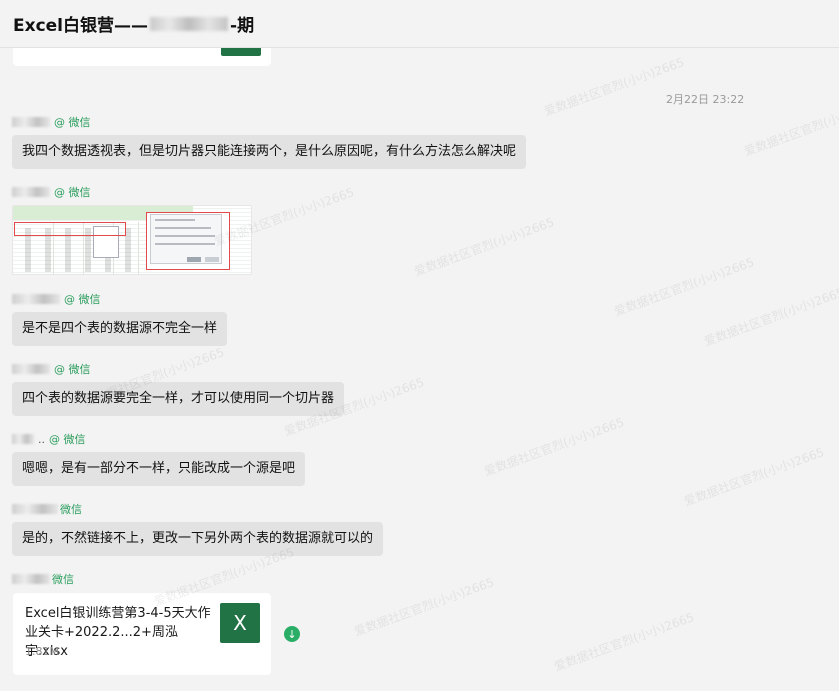  What do you see at coordinates (240, 623) in the screenshot?
I see `excel-file-icon: X` at bounding box center [240, 623].